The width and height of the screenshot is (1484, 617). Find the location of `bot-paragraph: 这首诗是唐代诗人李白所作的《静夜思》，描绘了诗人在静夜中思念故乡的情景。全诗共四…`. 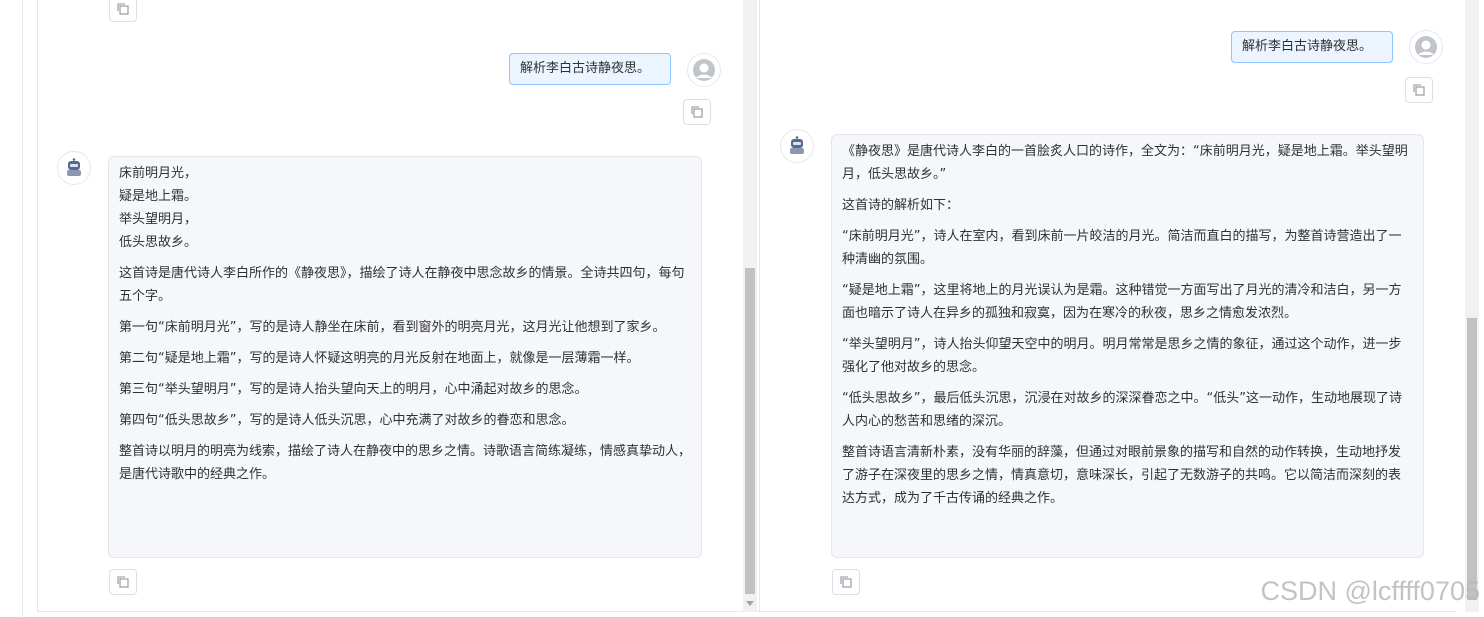

bot-paragraph: 这首诗是唐代诗人李白所作的《静夜思》，描绘了诗人在静夜中思念故乡的情景。全诗共四… is located at coordinates (402, 285).